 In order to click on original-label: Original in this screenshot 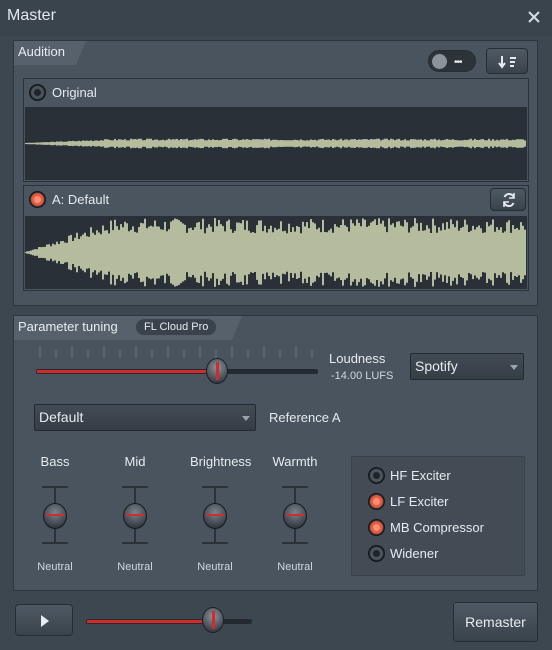, I will do `click(74, 92)`.